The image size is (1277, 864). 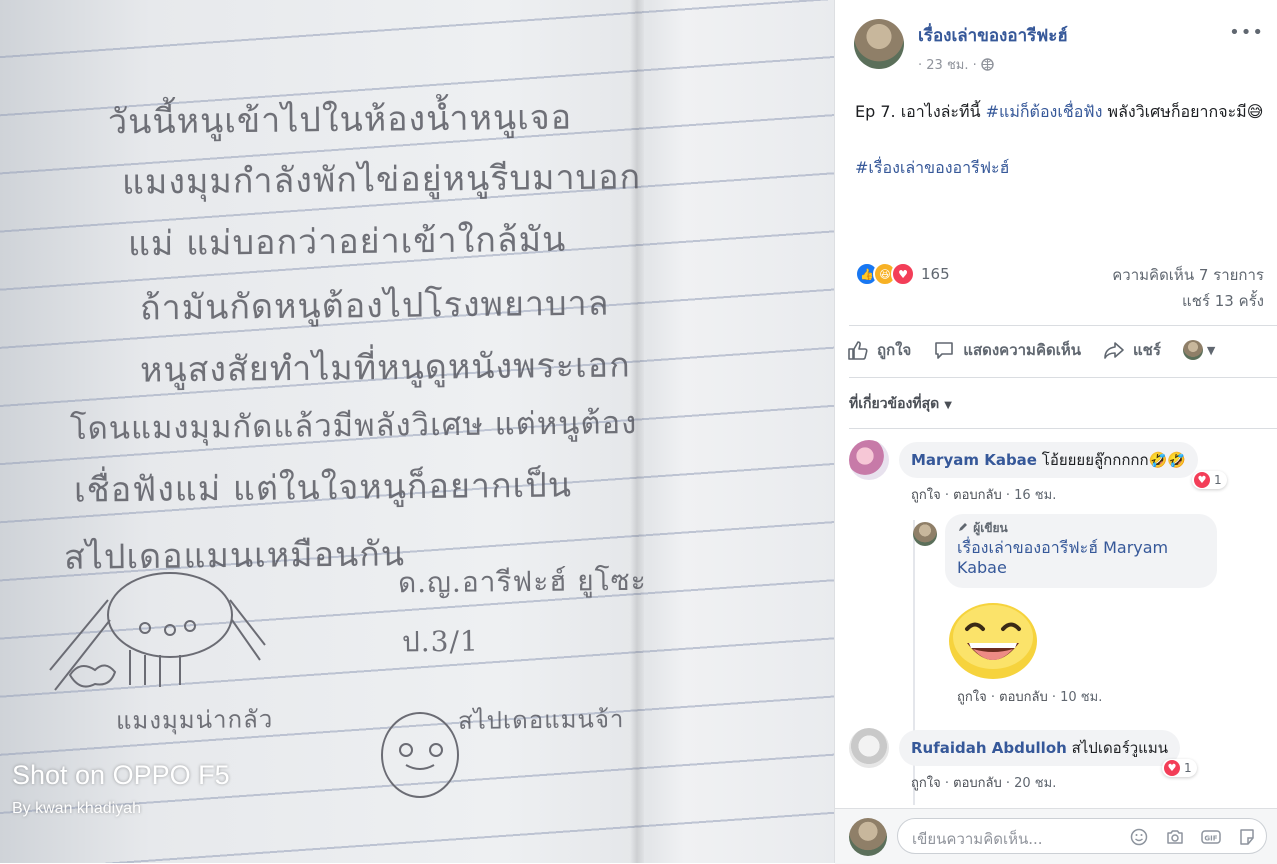 What do you see at coordinates (1135, 547) in the screenshot?
I see `mention-link: Maryam` at bounding box center [1135, 547].